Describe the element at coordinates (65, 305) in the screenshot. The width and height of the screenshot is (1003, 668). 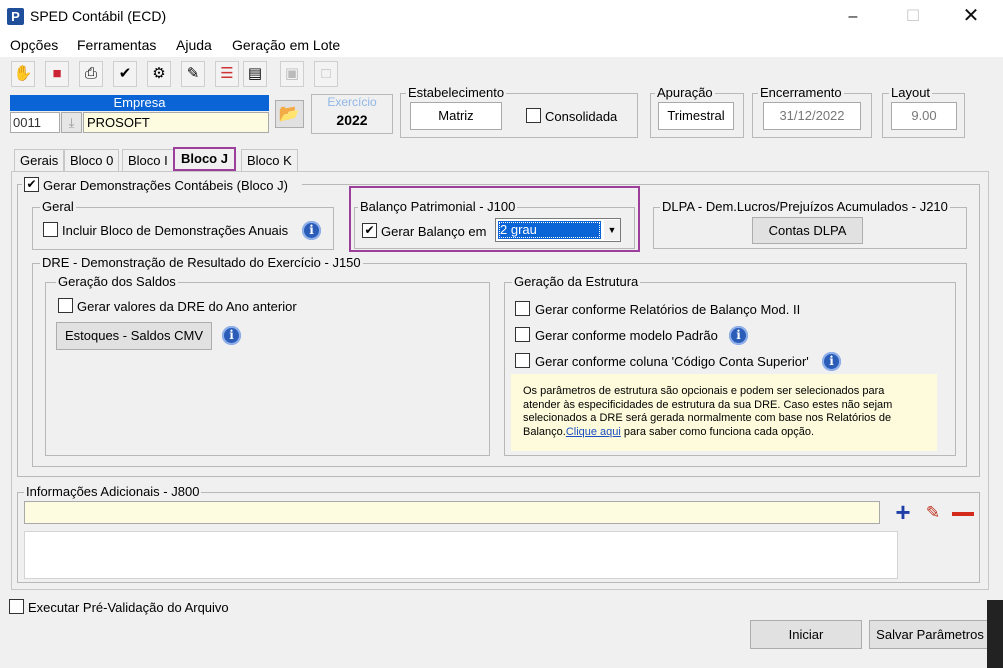
I see `gerar-valores-dre-checkbox` at that location.